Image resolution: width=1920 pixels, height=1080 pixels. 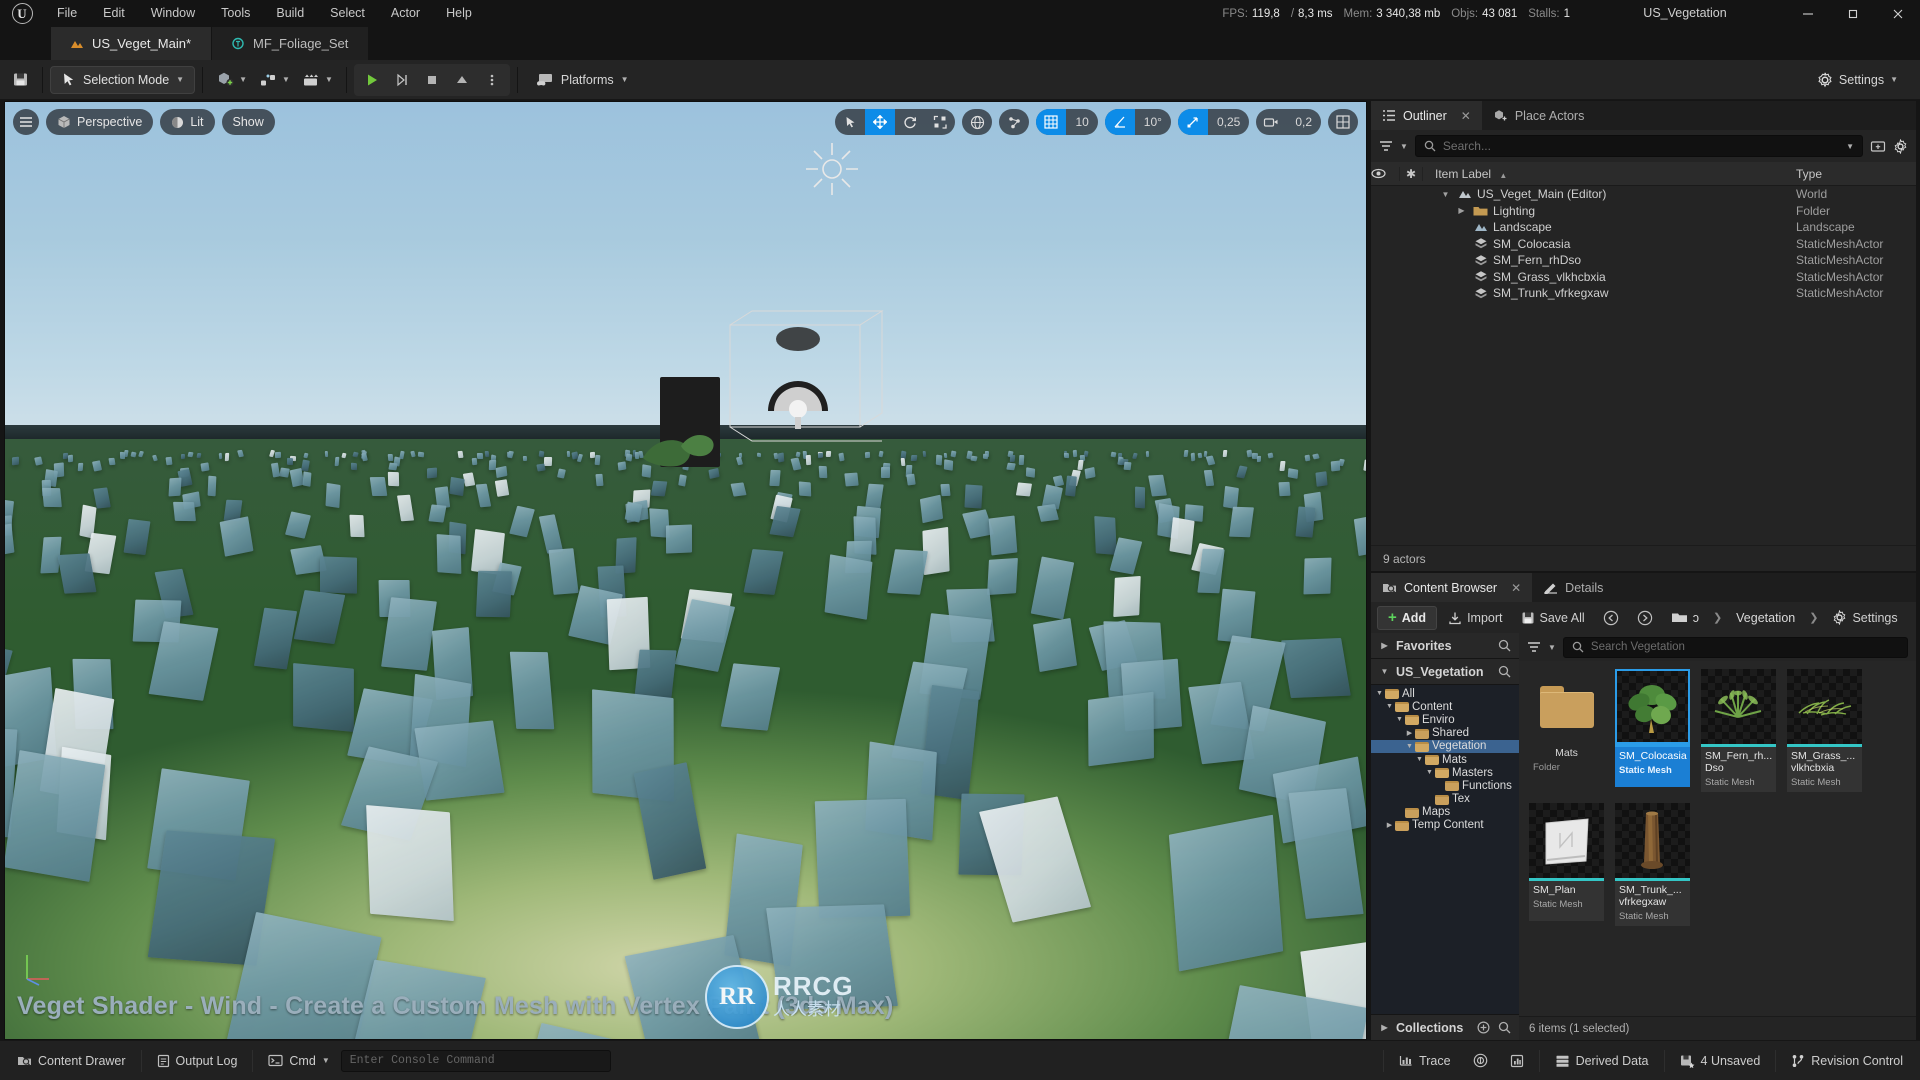 I want to click on source-tree-item-mats: ▼ Mats, so click(x=1445, y=759).